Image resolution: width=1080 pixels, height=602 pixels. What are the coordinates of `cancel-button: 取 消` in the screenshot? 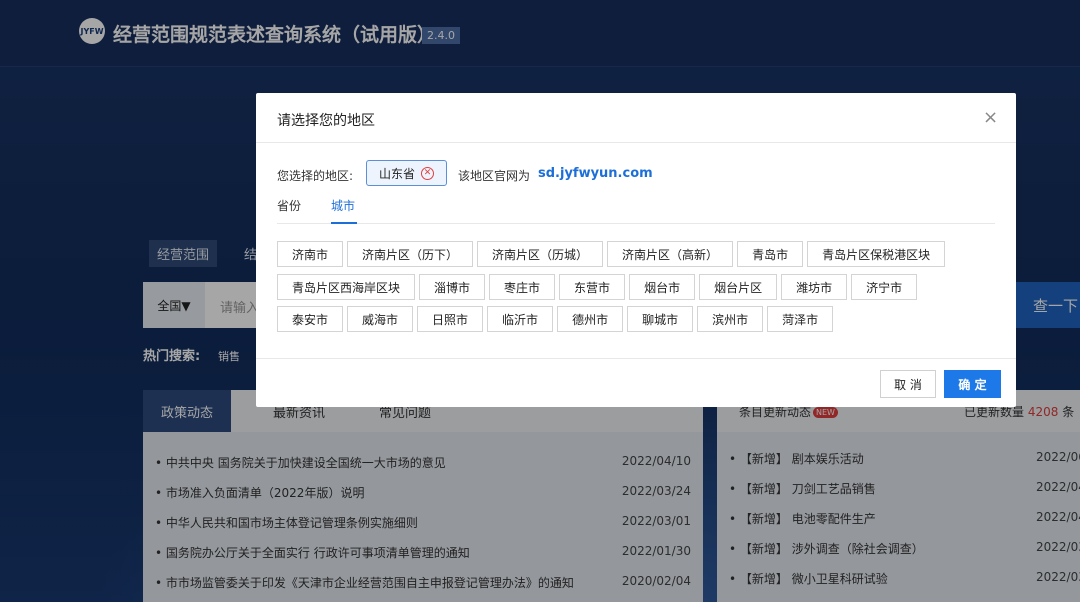 It's located at (908, 384).